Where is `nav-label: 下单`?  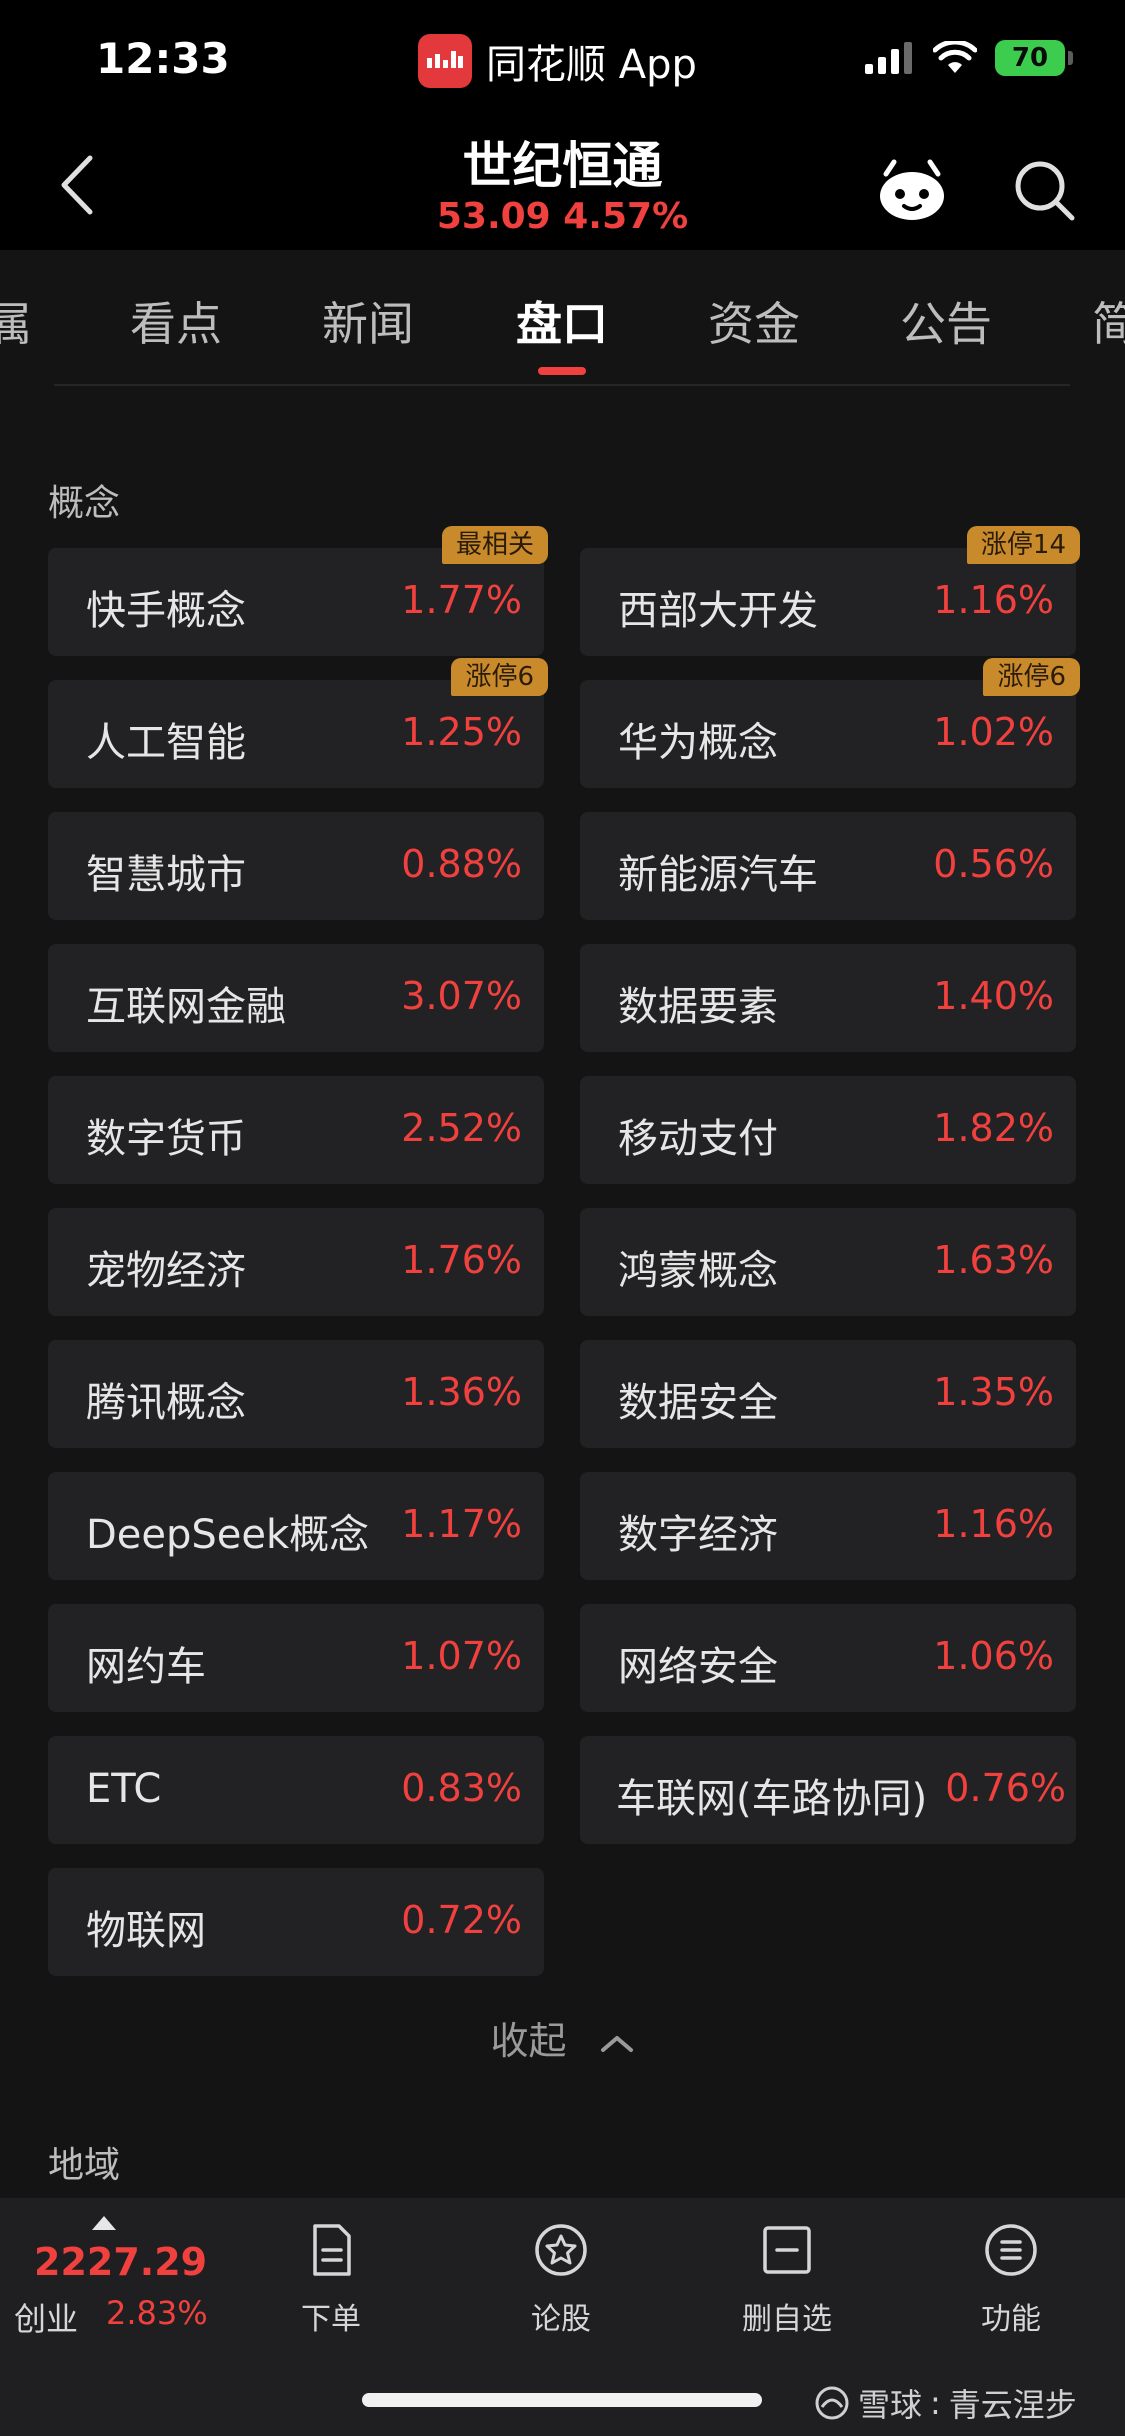
nav-label: 下单 is located at coordinates (331, 2319).